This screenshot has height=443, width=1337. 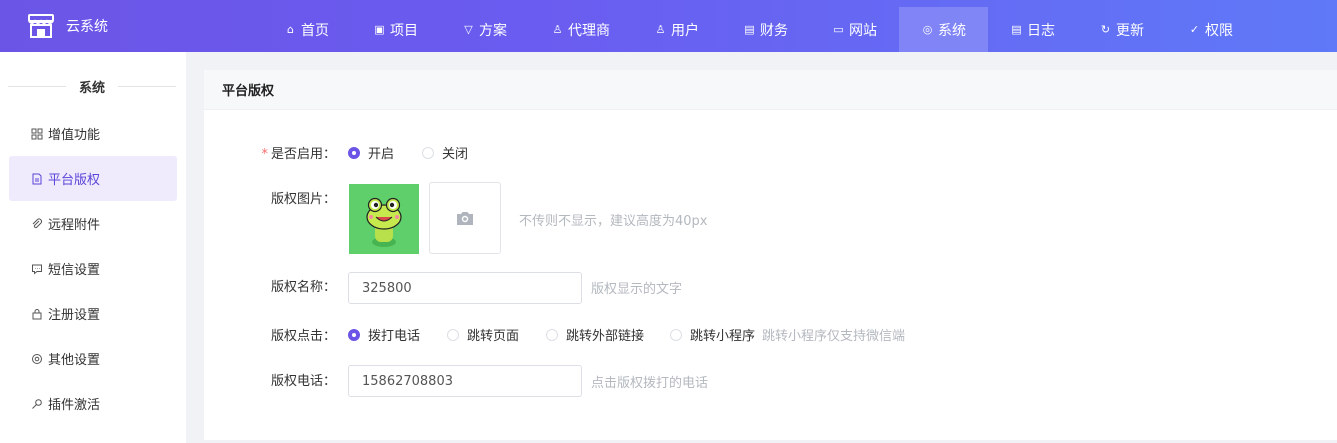 What do you see at coordinates (303, 287) in the screenshot?
I see `name-label: 版权名称：` at bounding box center [303, 287].